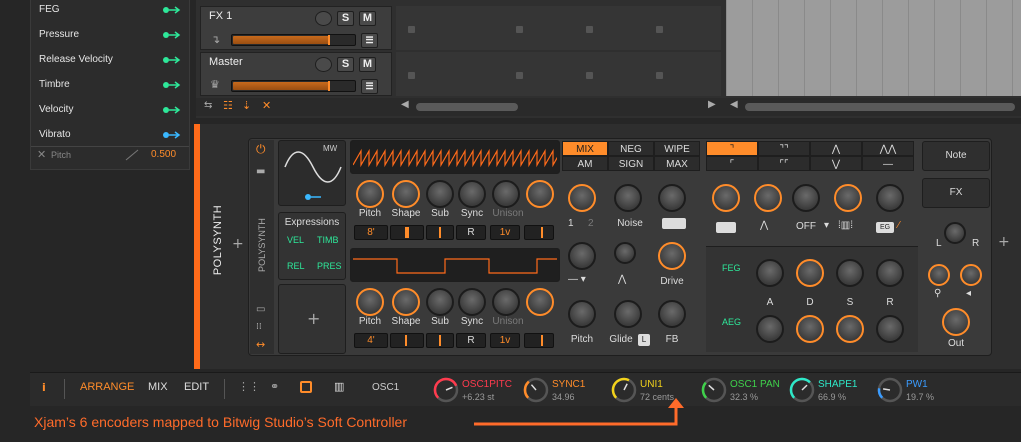 The width and height of the screenshot is (1021, 442). I want to click on modulator-item-vibrato: Vibrato, so click(55, 134).